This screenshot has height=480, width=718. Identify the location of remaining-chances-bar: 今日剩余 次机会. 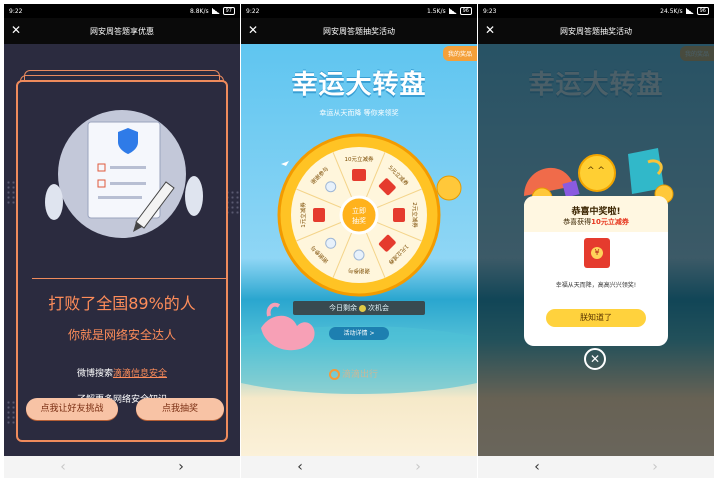
(359, 308).